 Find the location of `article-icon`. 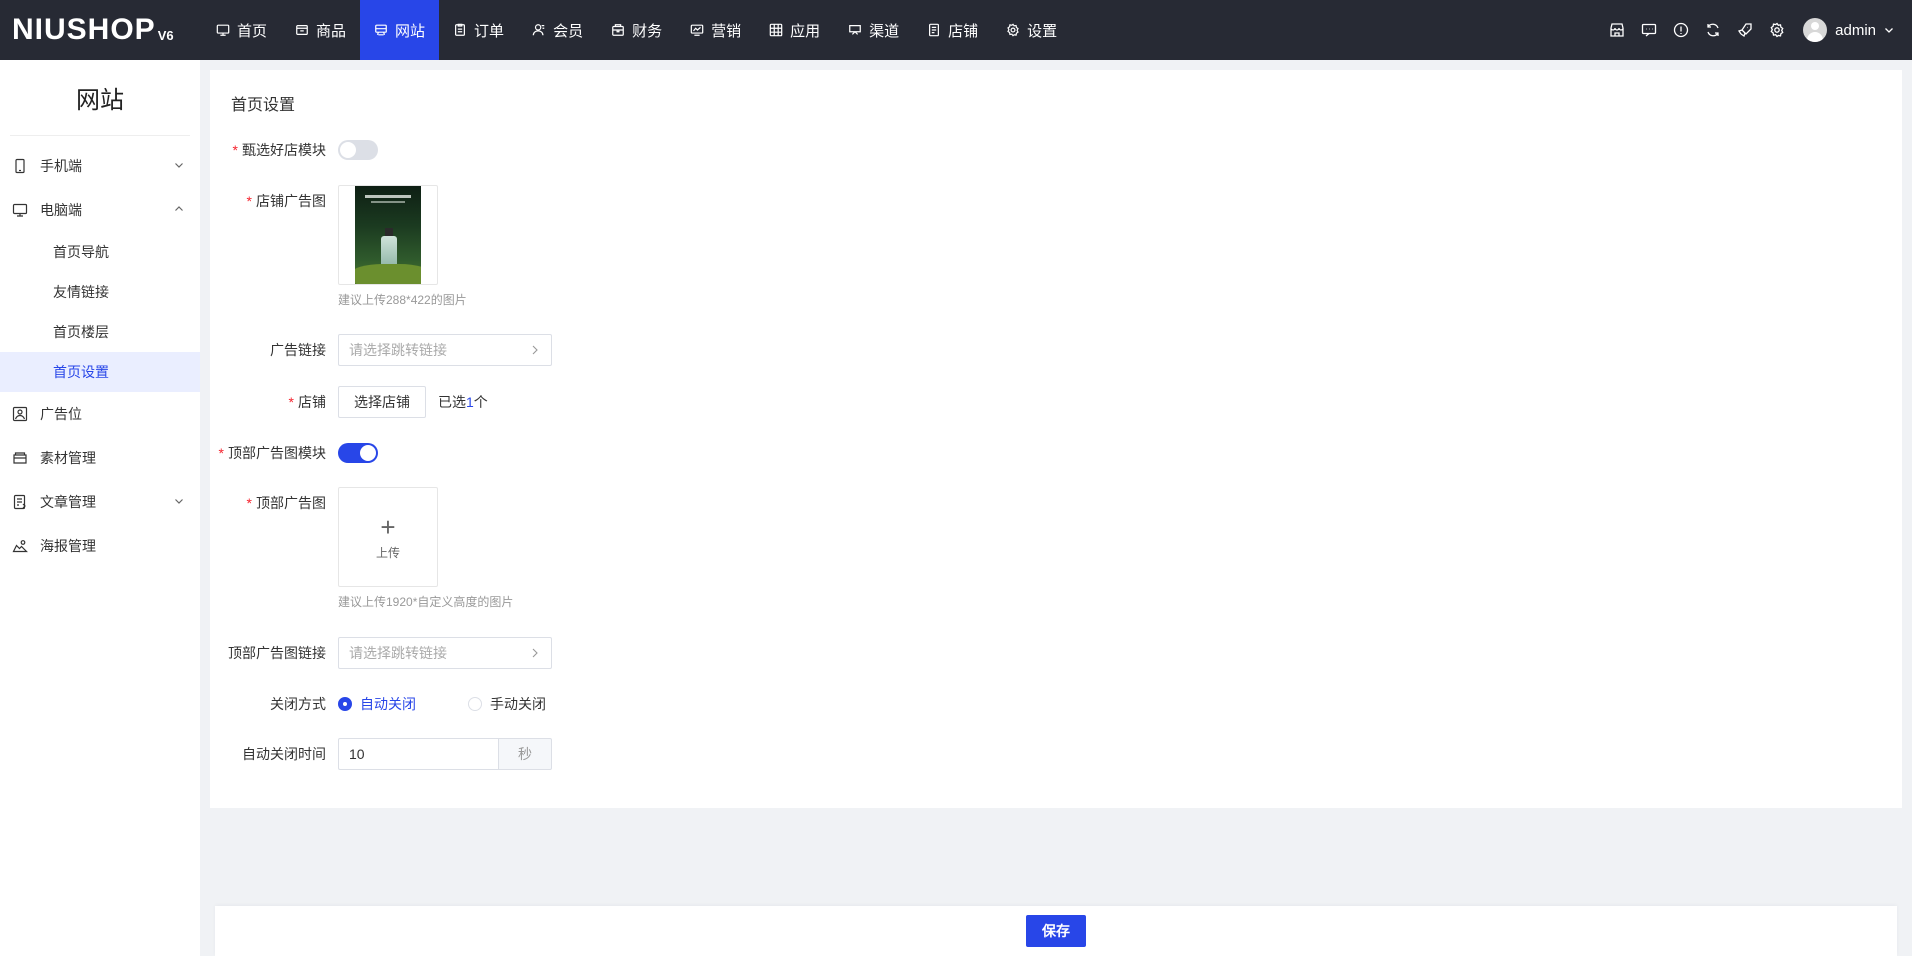

article-icon is located at coordinates (20, 502).